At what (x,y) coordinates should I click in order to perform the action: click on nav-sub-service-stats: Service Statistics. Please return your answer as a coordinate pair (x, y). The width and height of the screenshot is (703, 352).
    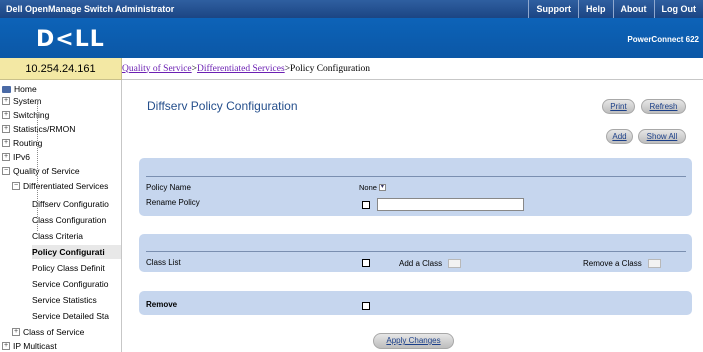
    Looking at the image, I should click on (76, 300).